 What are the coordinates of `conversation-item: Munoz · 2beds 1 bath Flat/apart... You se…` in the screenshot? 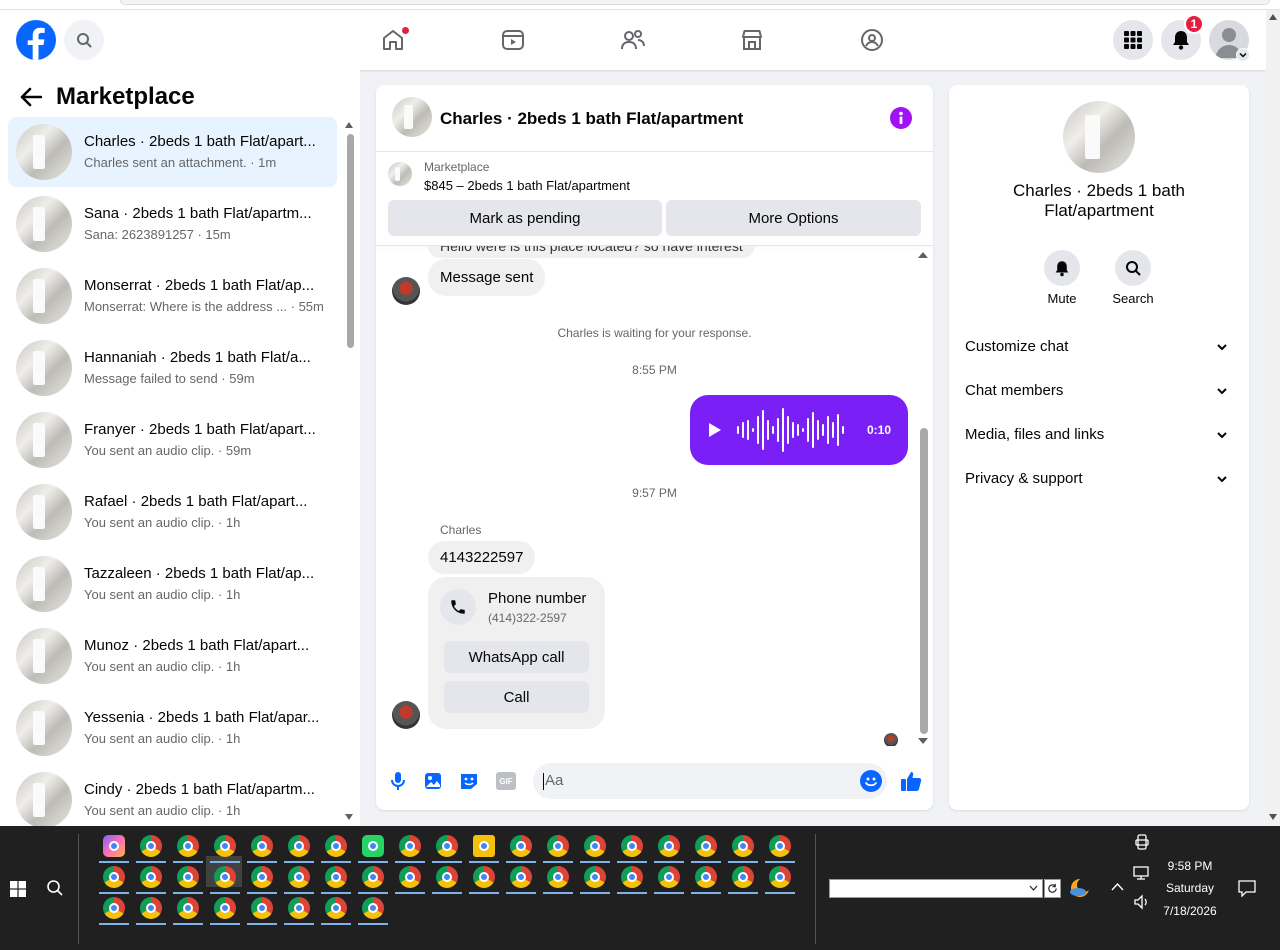 It's located at (172, 656).